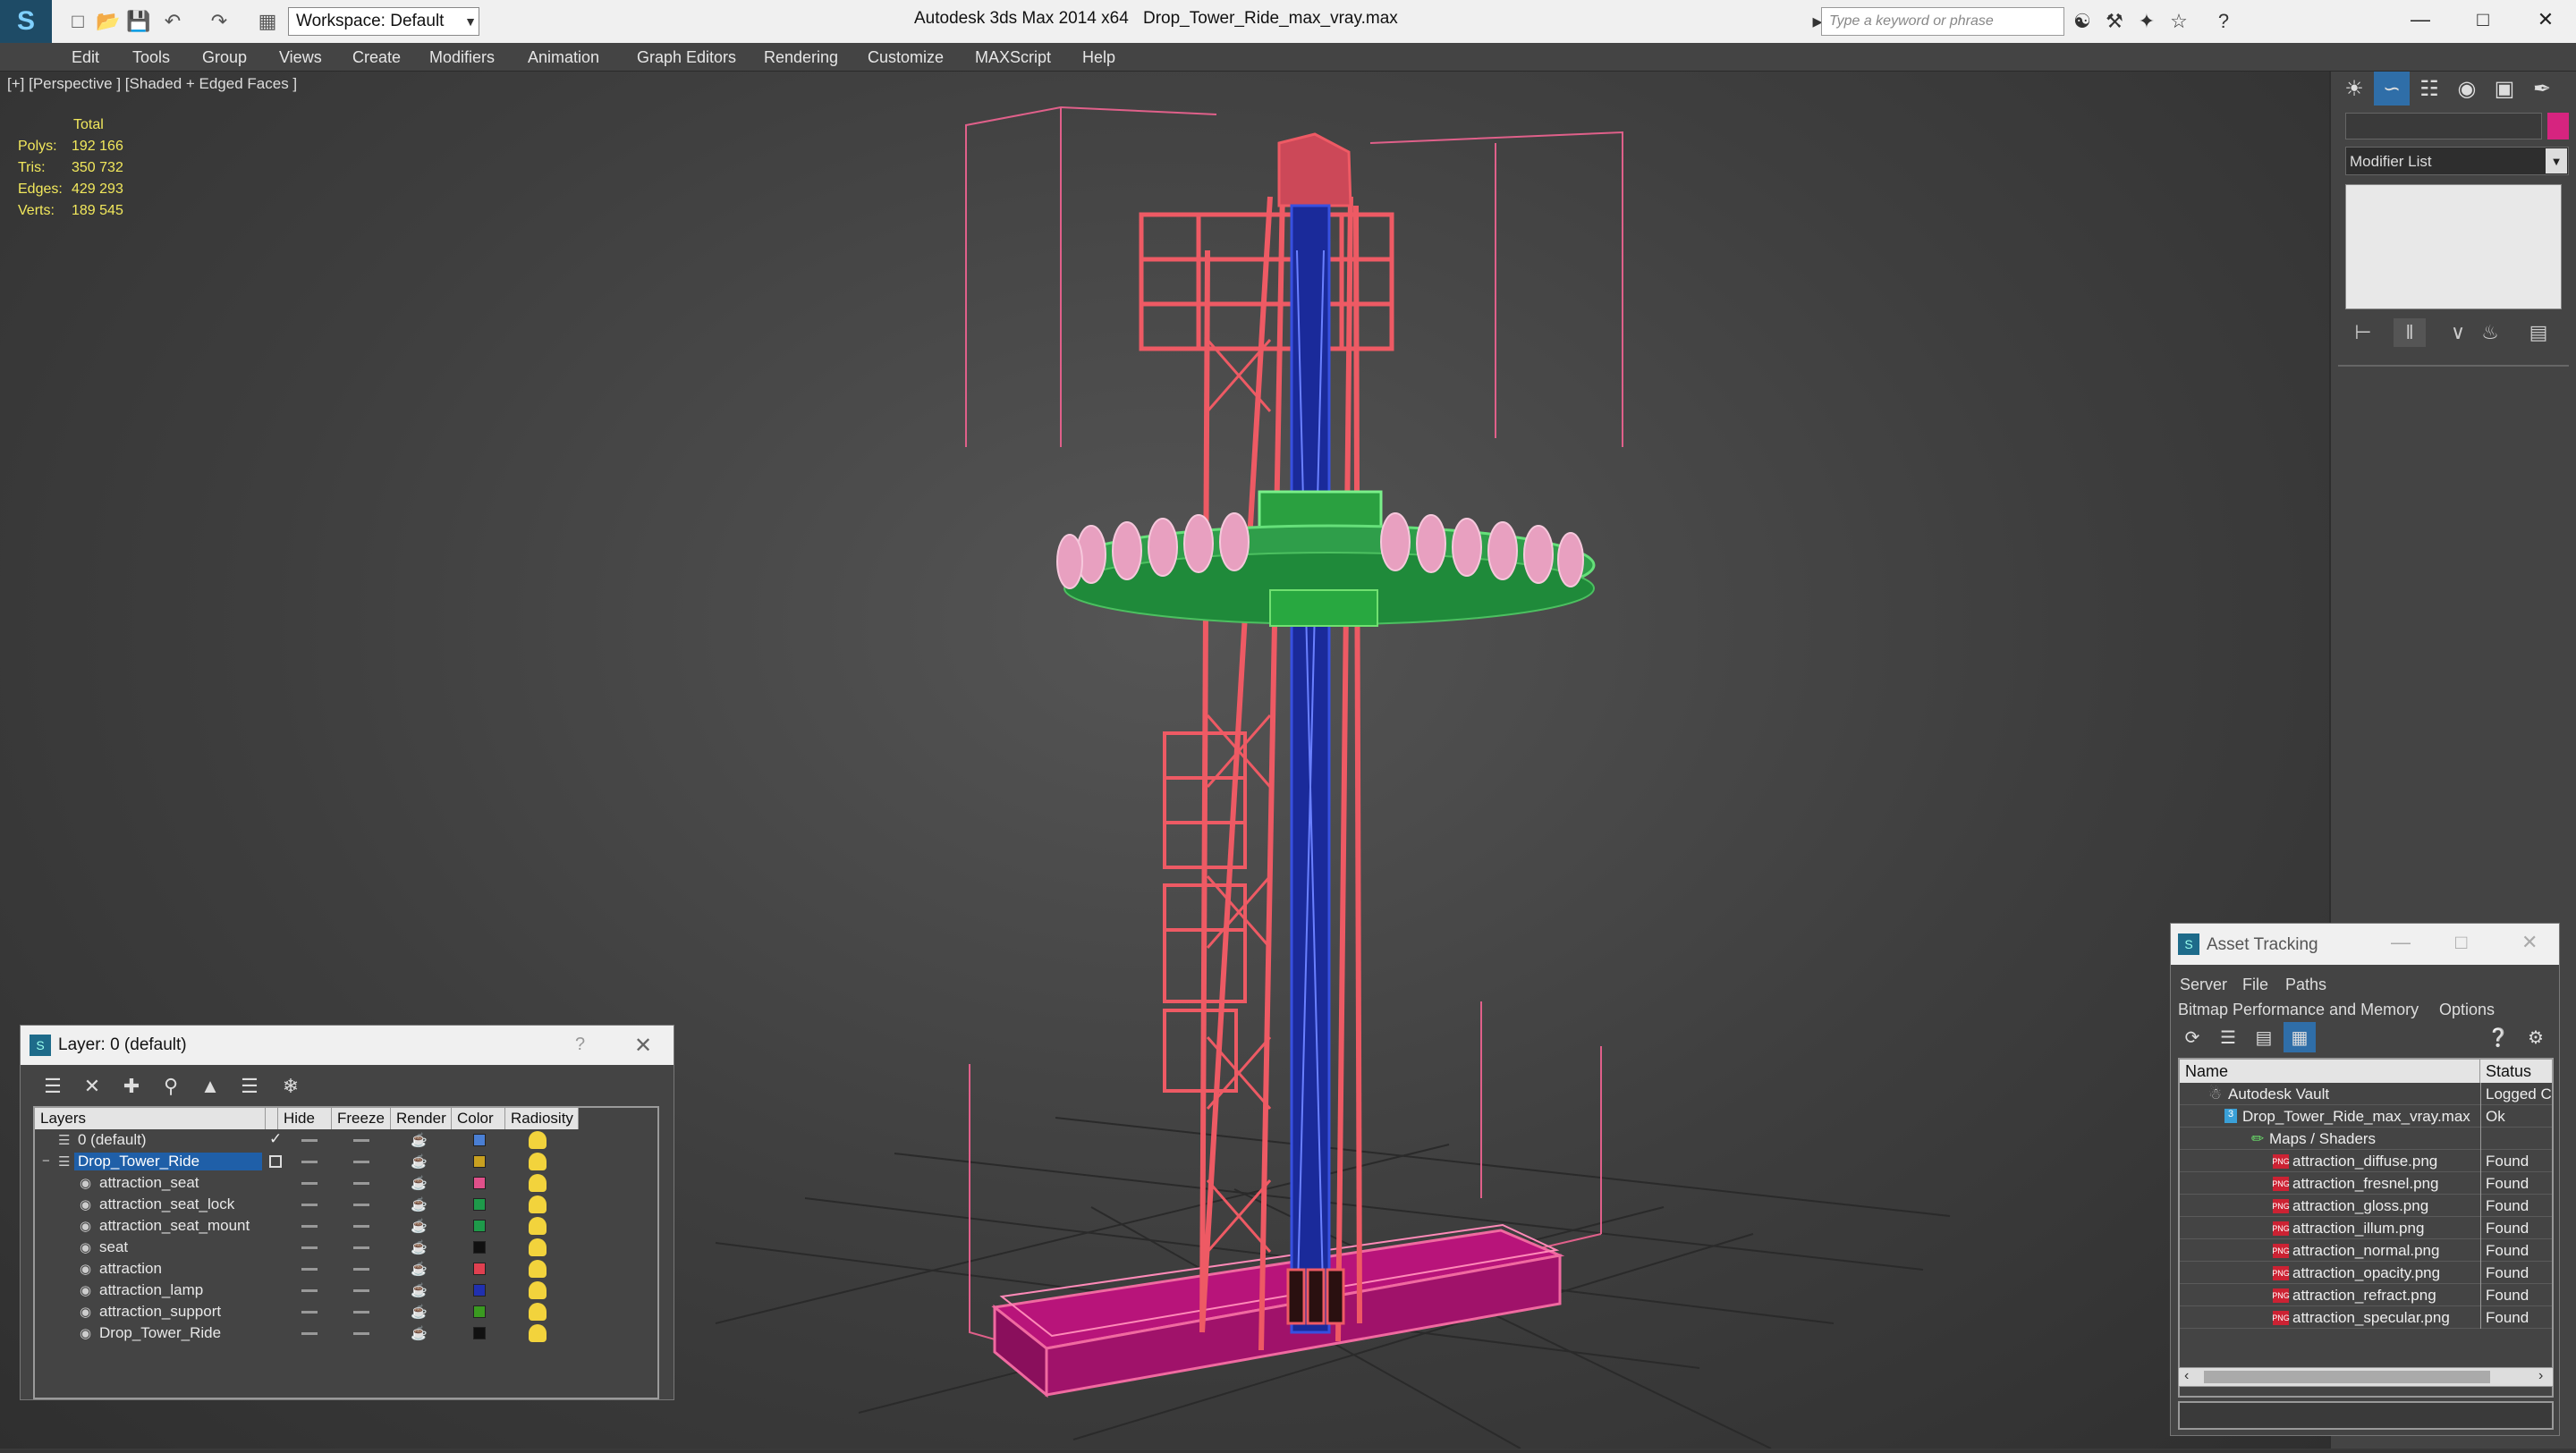 The image size is (2576, 1453). I want to click on column-name: Name, so click(2330, 1071).